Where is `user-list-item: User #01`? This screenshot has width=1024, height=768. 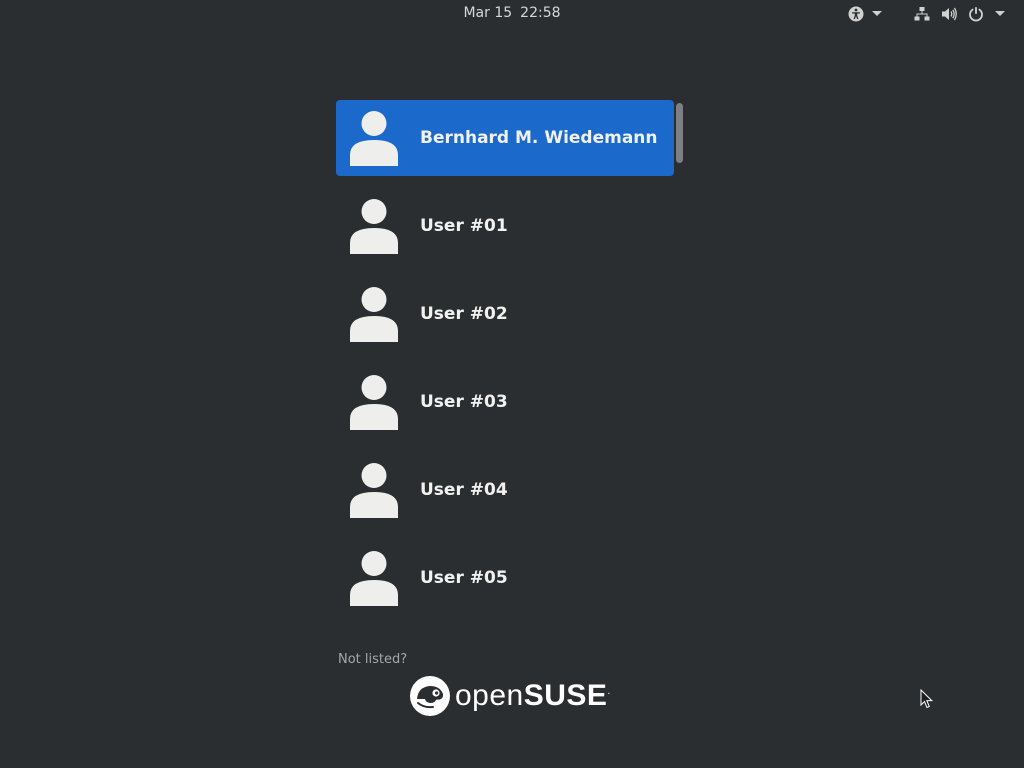 user-list-item: User #01 is located at coordinates (505, 226).